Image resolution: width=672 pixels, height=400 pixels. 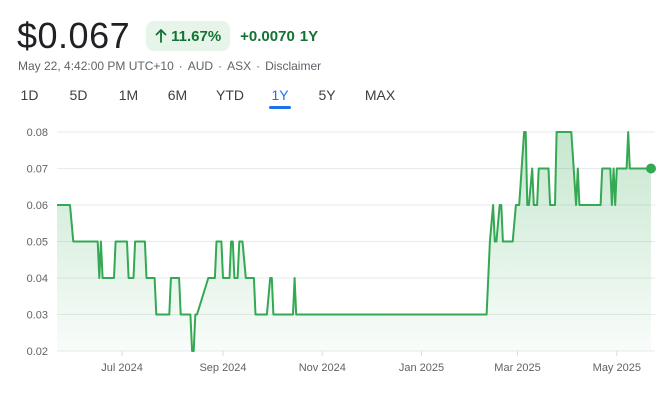 What do you see at coordinates (327, 96) in the screenshot?
I see `tab-5y: 5Y` at bounding box center [327, 96].